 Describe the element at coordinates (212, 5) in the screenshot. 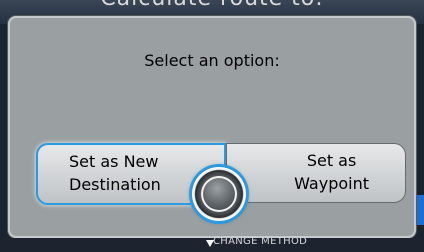

I see `background-title: Calculate route to:` at that location.